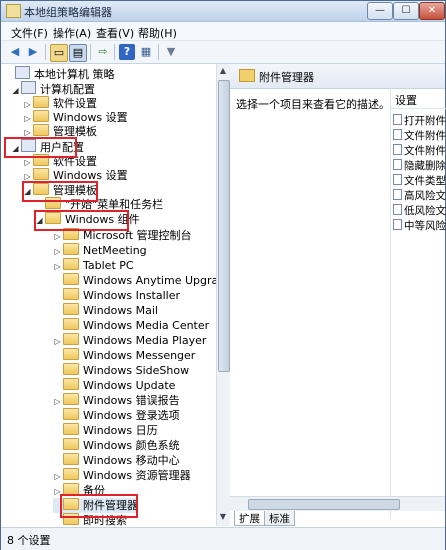 This screenshot has width=446, height=550. I want to click on scroll-down-arrow-icon: ▼, so click(223, 518).